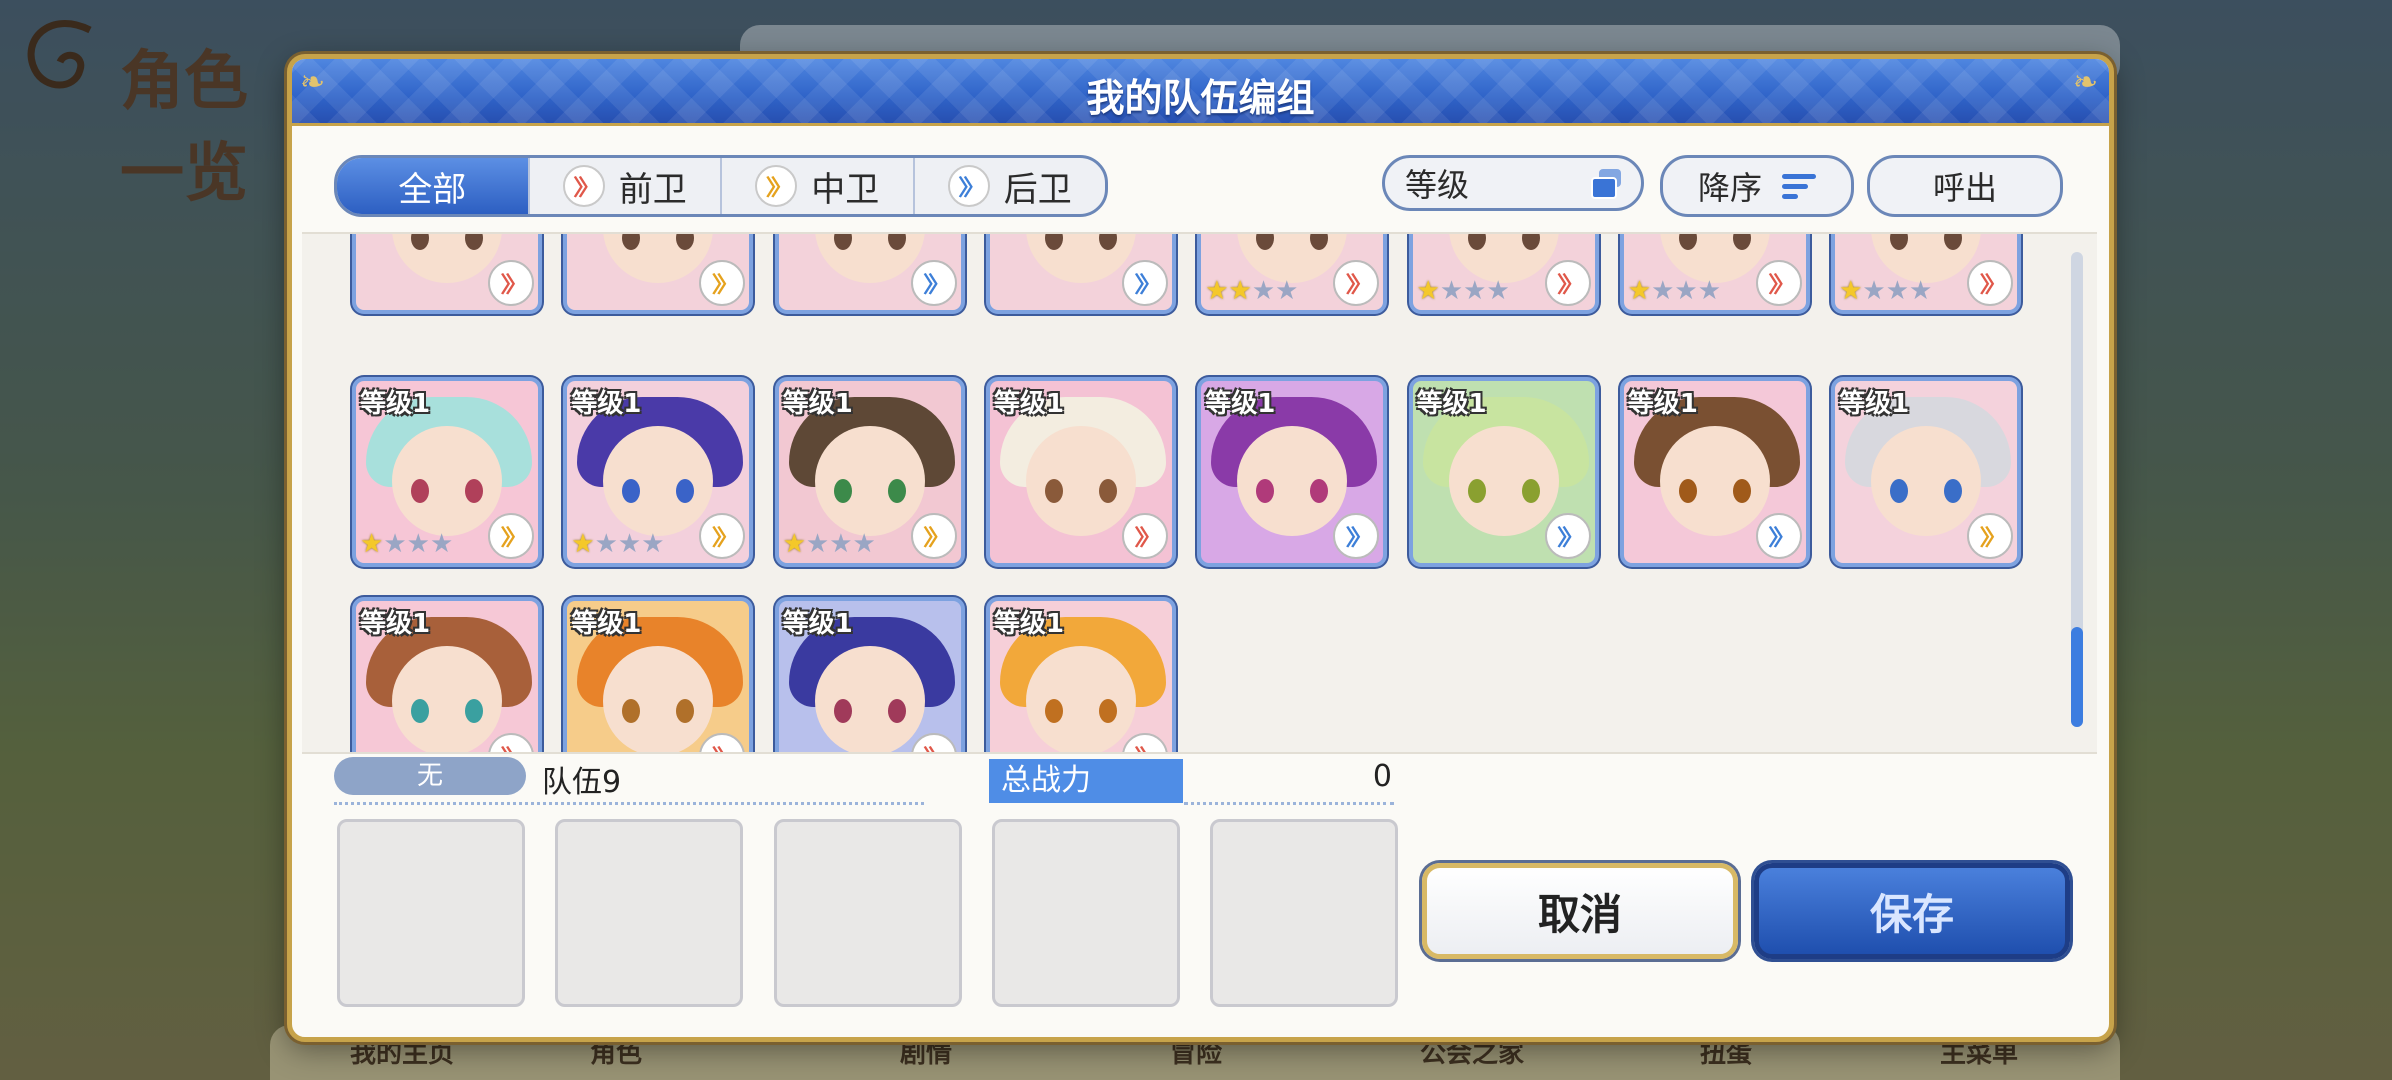  What do you see at coordinates (1580, 911) in the screenshot?
I see `cancel-button: 取消` at bounding box center [1580, 911].